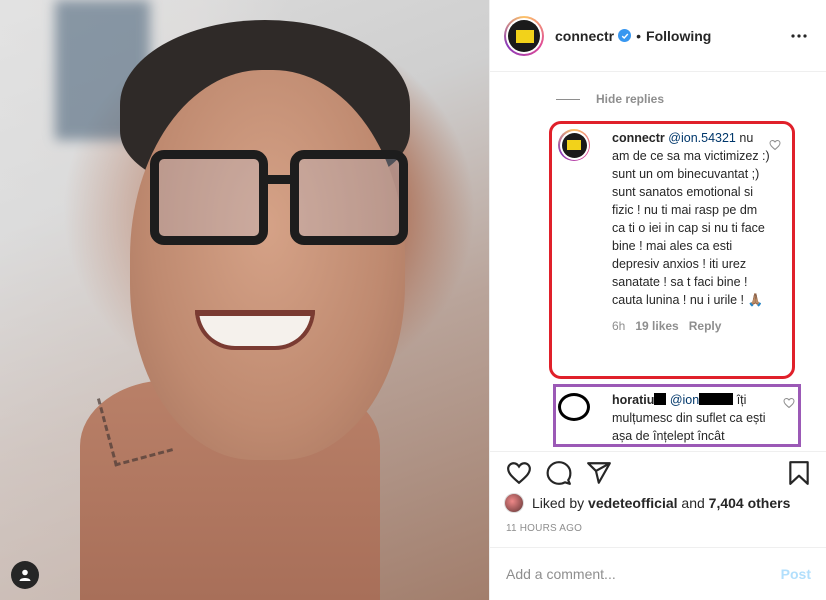  I want to click on author-avatar, so click(524, 35).